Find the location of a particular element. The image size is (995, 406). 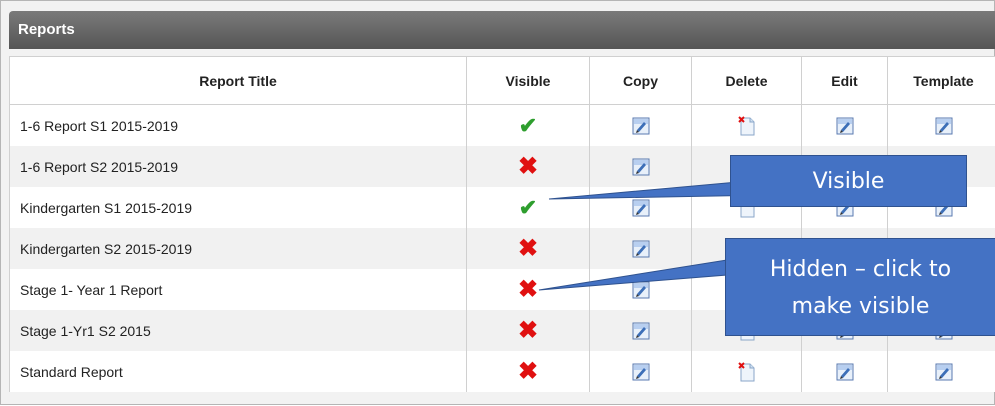

hidden-callout-line-2: make visible is located at coordinates (860, 306).